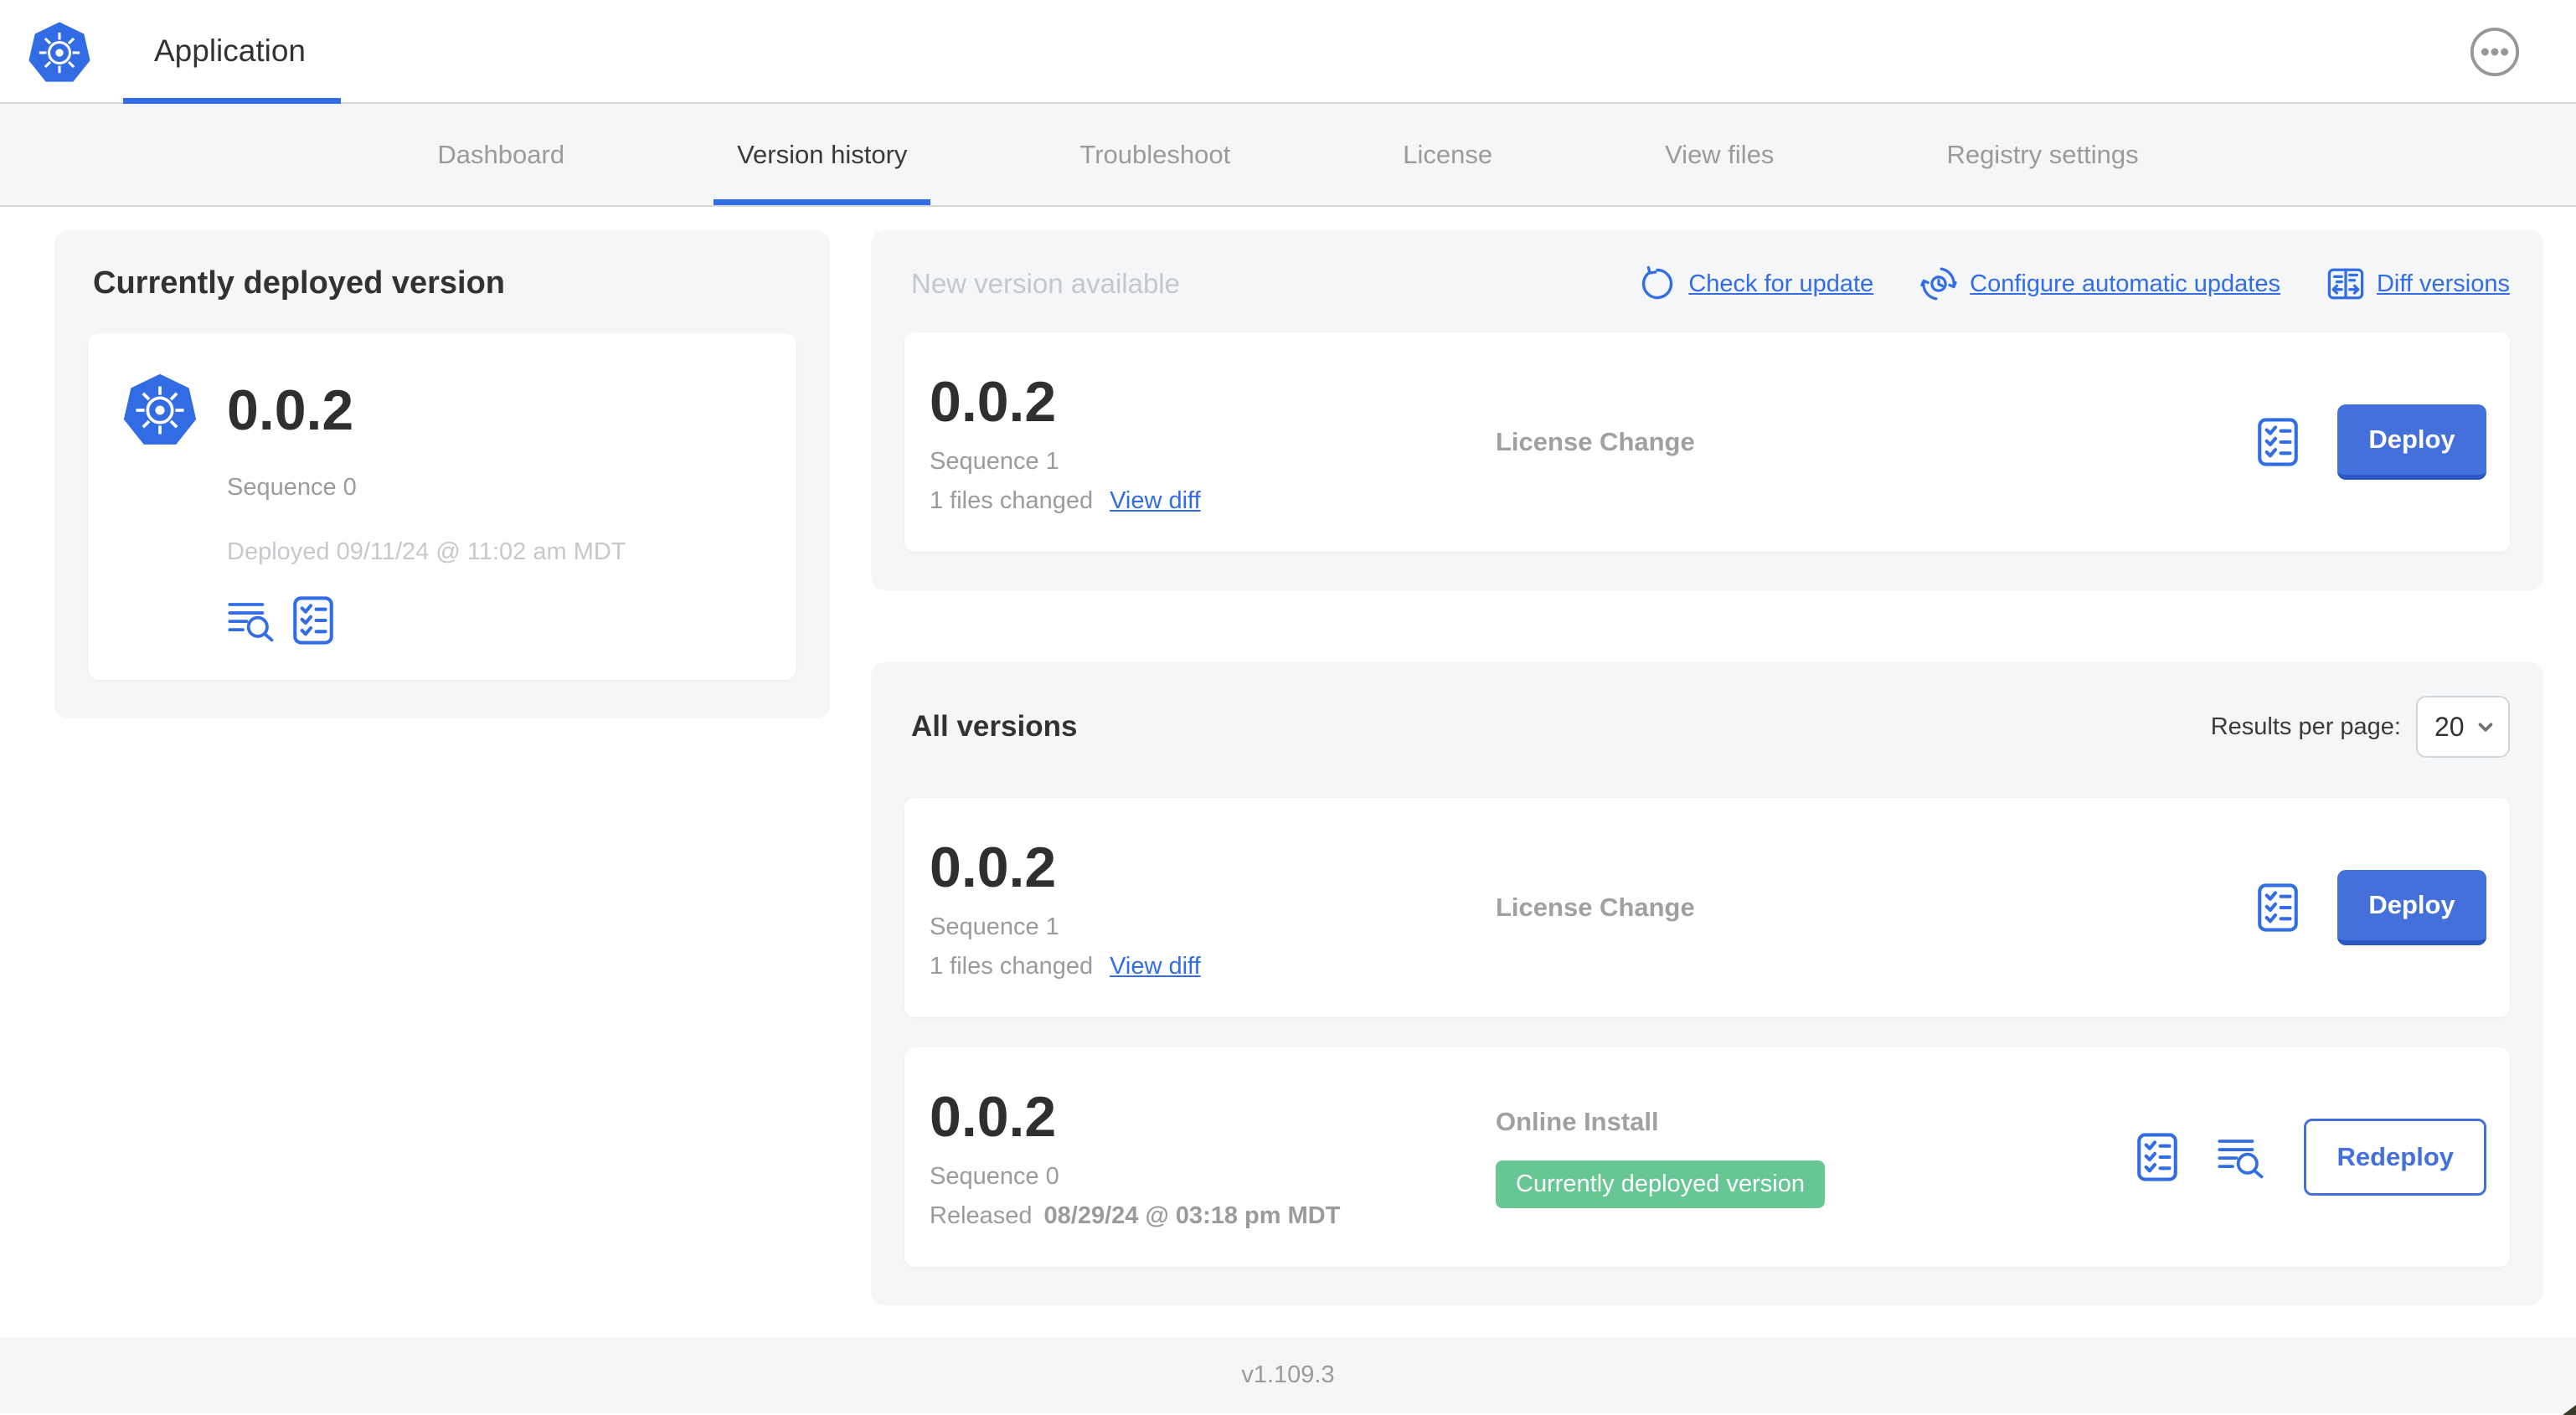 The height and width of the screenshot is (1415, 2576). Describe the element at coordinates (290, 410) in the screenshot. I see `deployed-version-number: 0.0.2` at that location.